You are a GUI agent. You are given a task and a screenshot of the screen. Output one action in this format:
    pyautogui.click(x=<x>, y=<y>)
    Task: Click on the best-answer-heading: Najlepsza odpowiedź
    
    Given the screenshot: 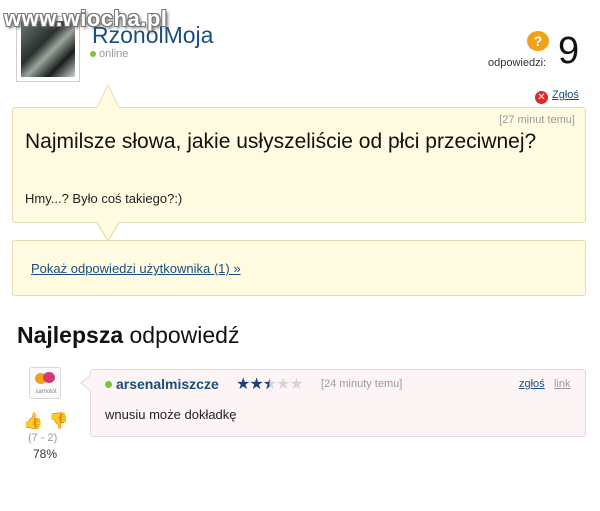 What is the action you would take?
    pyautogui.click(x=128, y=335)
    